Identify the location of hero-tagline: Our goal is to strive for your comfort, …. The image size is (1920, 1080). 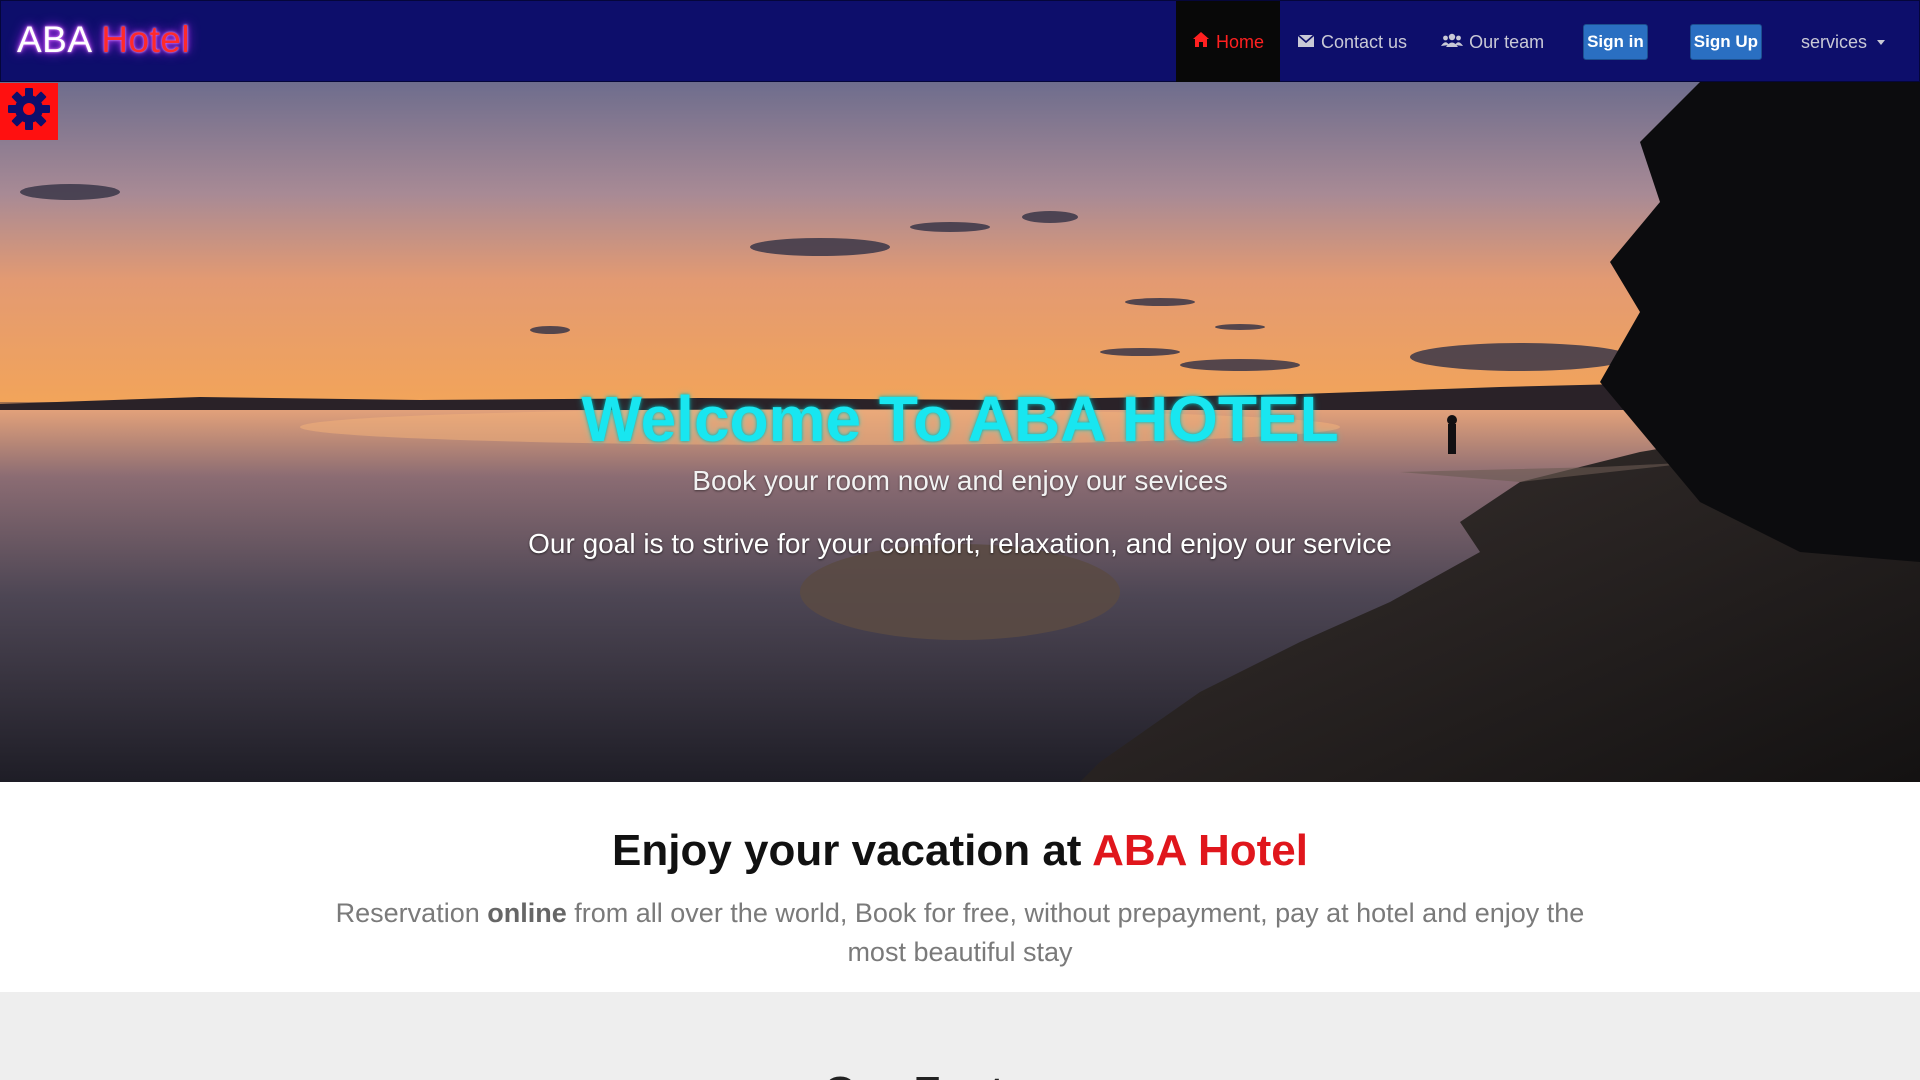
(960, 543).